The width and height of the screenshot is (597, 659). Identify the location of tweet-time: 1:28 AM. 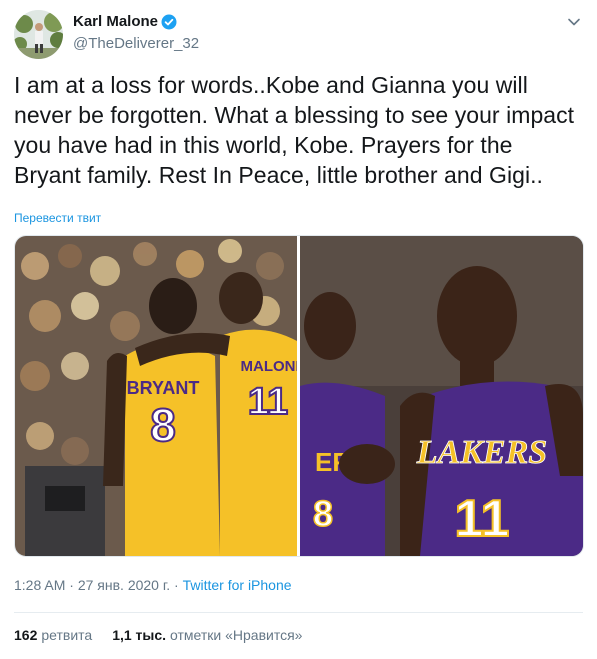
(39, 585).